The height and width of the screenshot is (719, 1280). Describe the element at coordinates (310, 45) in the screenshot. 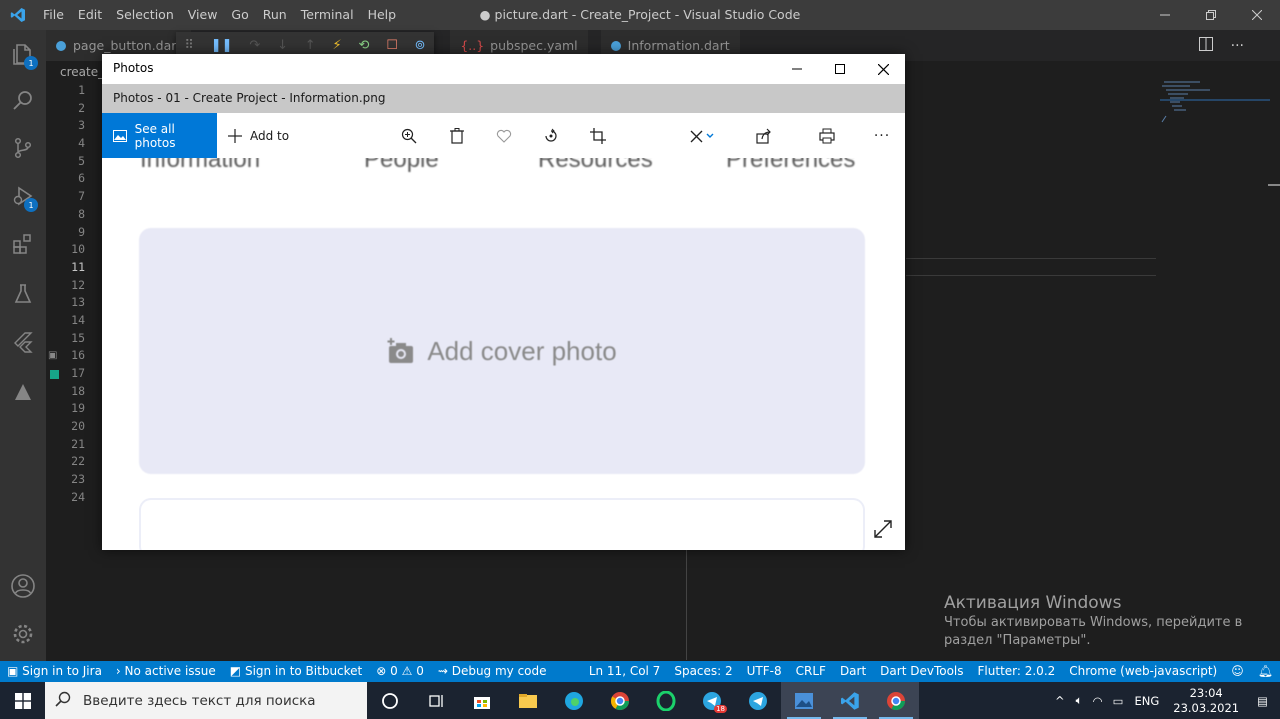

I see `step-out-icon: ↑` at that location.